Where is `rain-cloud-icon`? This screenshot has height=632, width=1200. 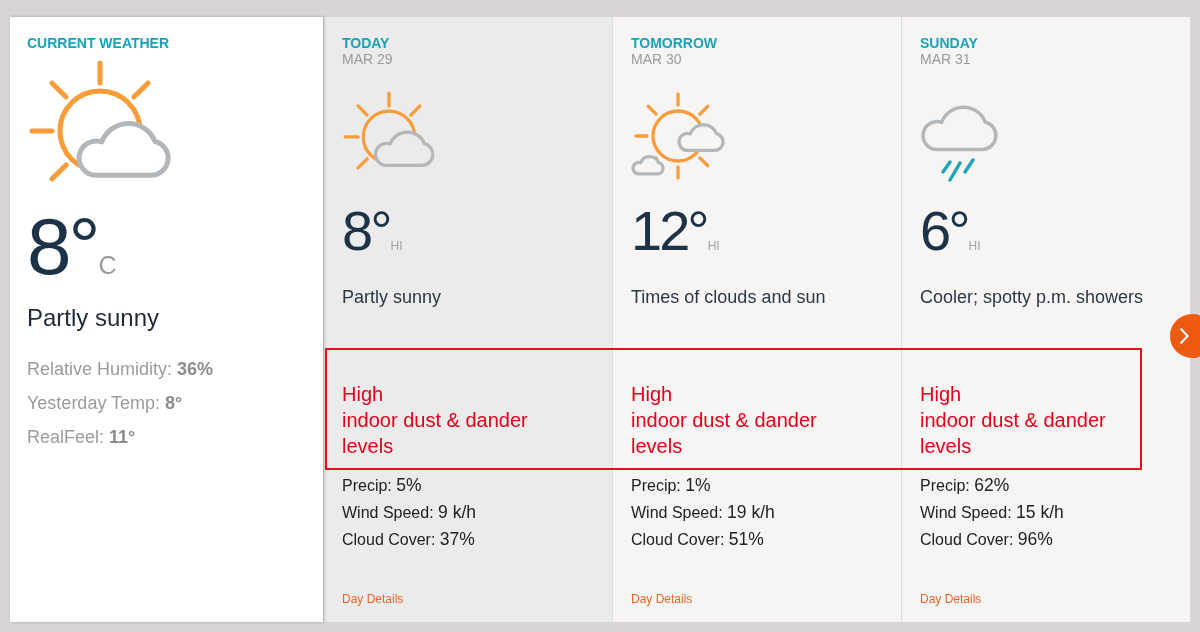 rain-cloud-icon is located at coordinates (960, 143).